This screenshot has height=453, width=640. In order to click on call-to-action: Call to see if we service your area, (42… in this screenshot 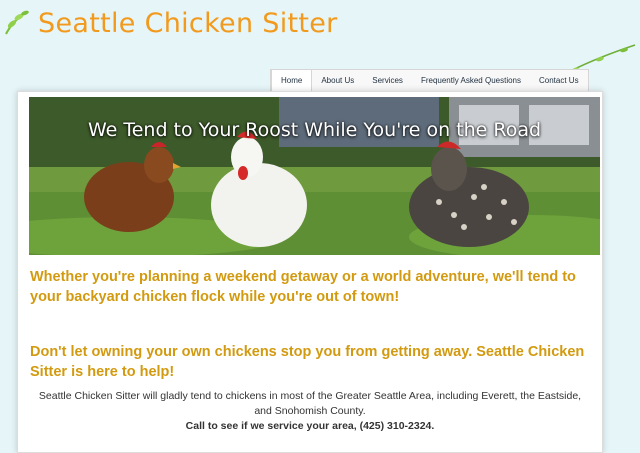, I will do `click(310, 426)`.